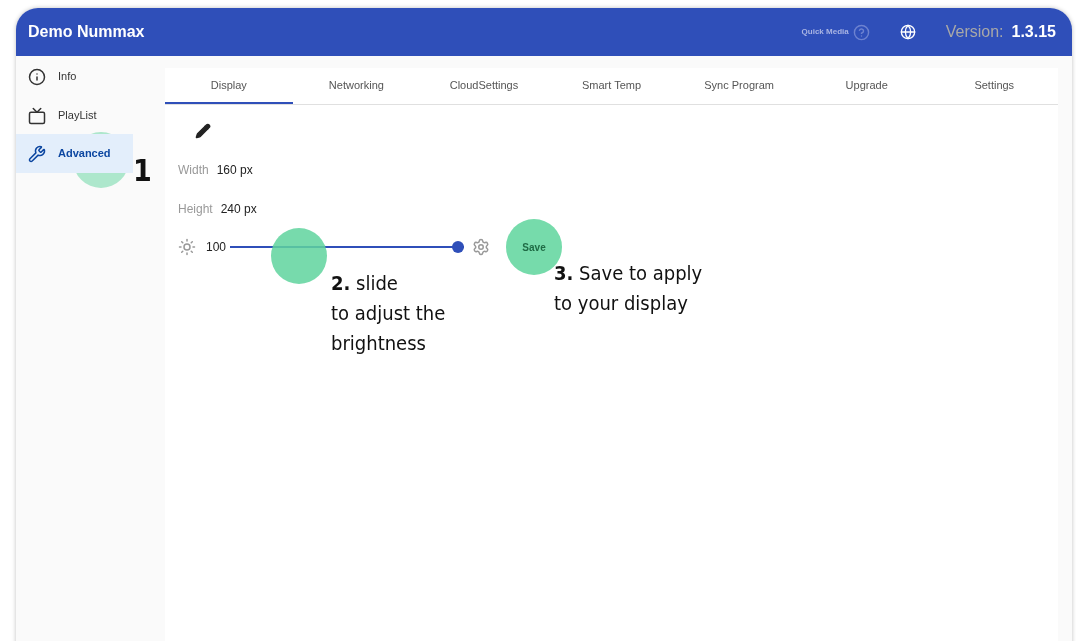 This screenshot has width=1076, height=641. I want to click on field-label: Height, so click(195, 209).